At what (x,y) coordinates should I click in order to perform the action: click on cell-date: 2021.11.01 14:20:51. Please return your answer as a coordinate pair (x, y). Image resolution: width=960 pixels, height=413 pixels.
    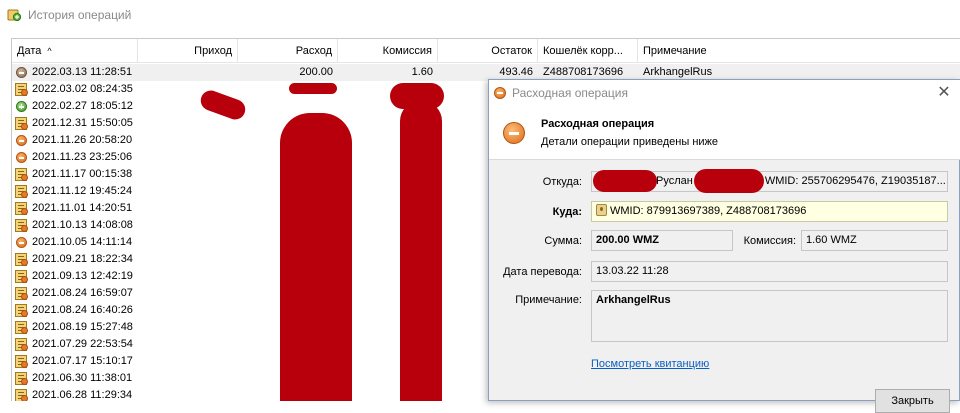
    Looking at the image, I should click on (82, 208).